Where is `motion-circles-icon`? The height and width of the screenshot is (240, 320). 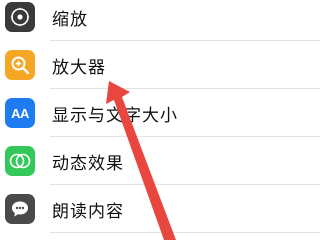
motion-circles-icon is located at coordinates (20, 161).